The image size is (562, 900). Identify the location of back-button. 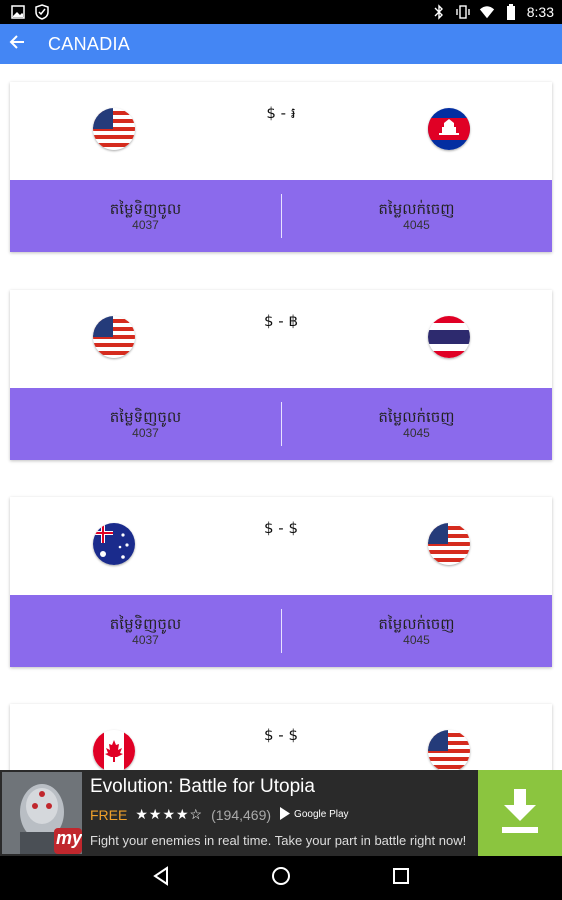
(17, 44).